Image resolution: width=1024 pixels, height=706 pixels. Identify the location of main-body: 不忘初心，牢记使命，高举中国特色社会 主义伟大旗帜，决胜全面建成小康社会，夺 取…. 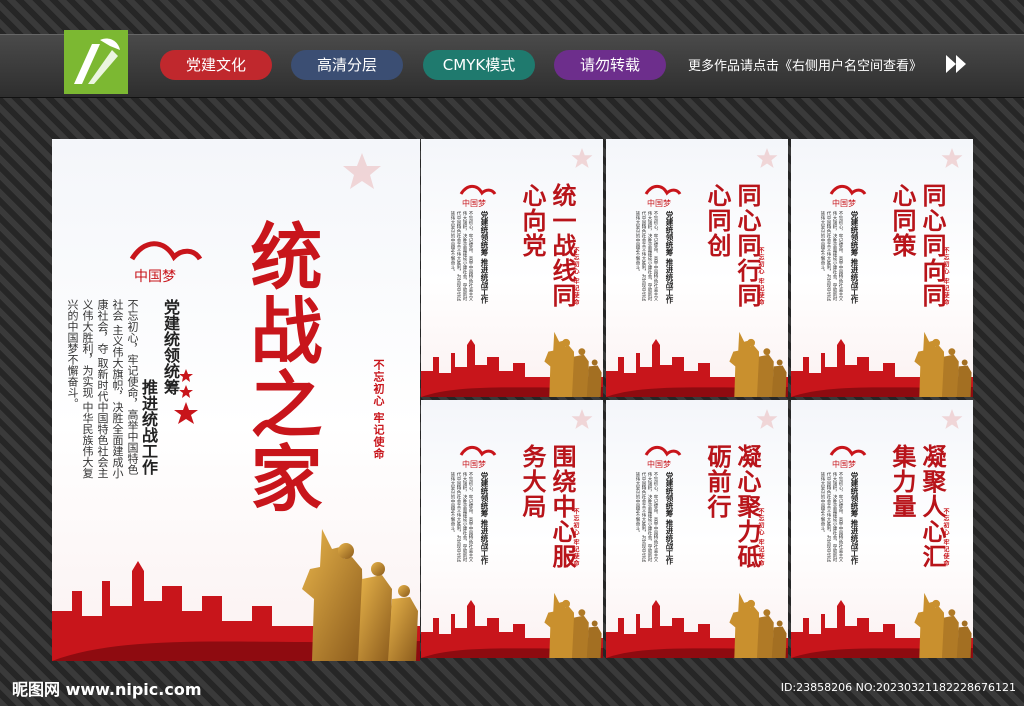
(103, 389).